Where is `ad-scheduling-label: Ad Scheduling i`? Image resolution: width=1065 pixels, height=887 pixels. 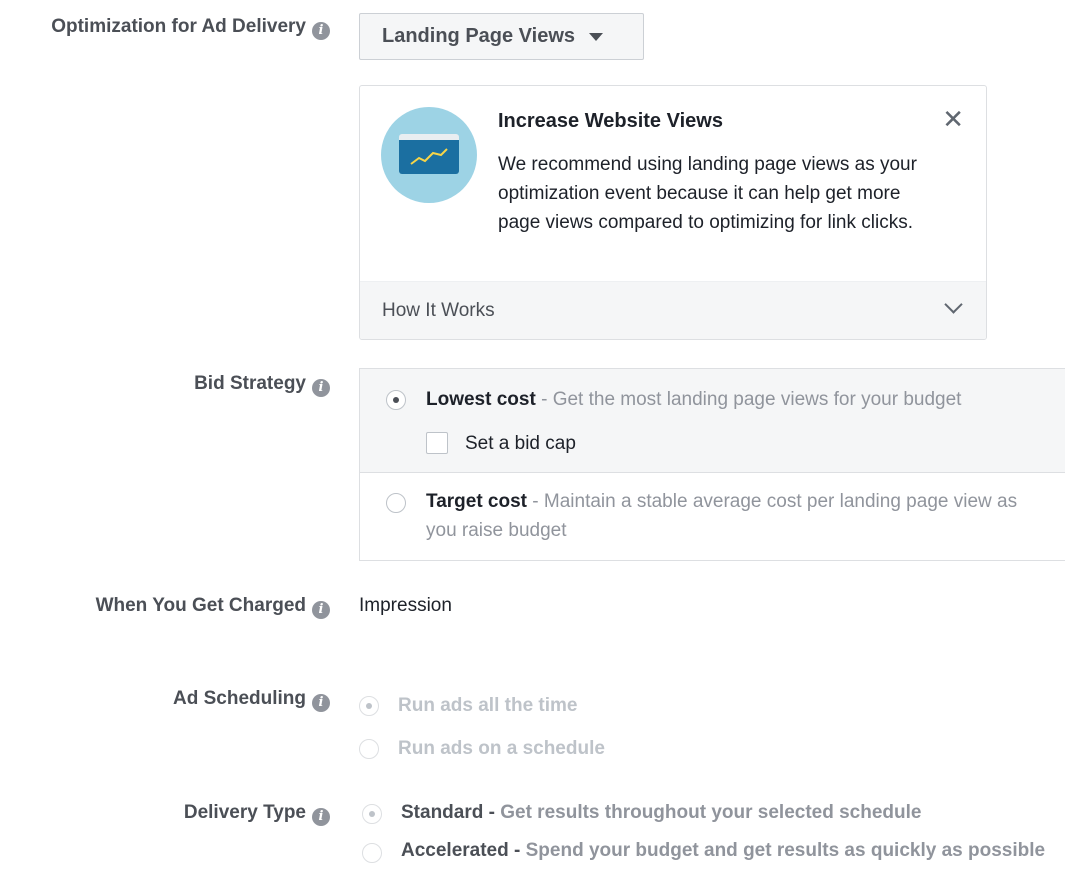 ad-scheduling-label: Ad Scheduling i is located at coordinates (165, 700).